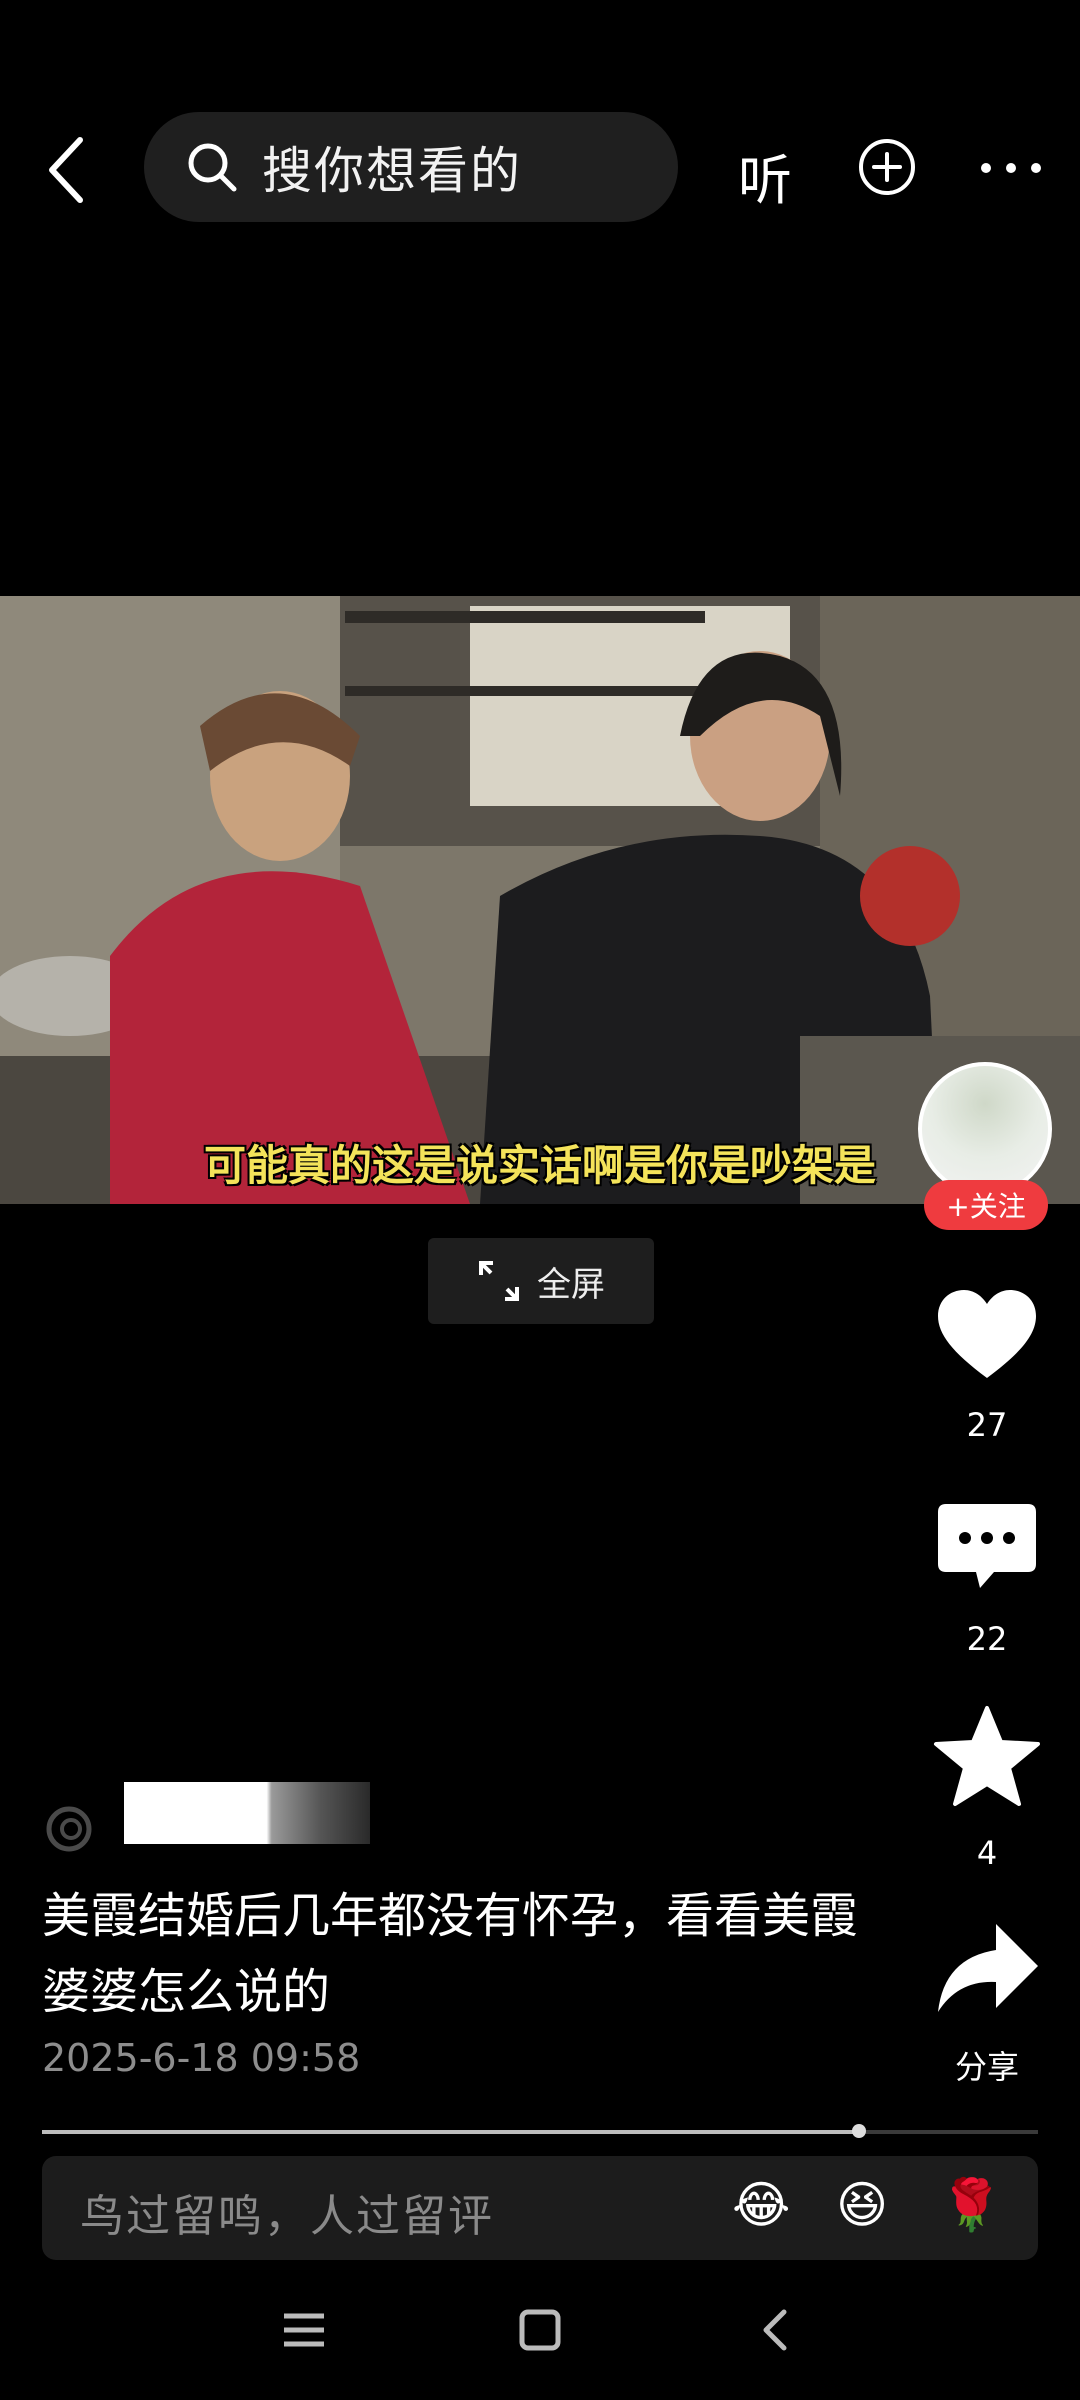 This screenshot has height=2400, width=1080. What do you see at coordinates (201, 2058) in the screenshot?
I see `post-date: 2025-6-18 09:58` at bounding box center [201, 2058].